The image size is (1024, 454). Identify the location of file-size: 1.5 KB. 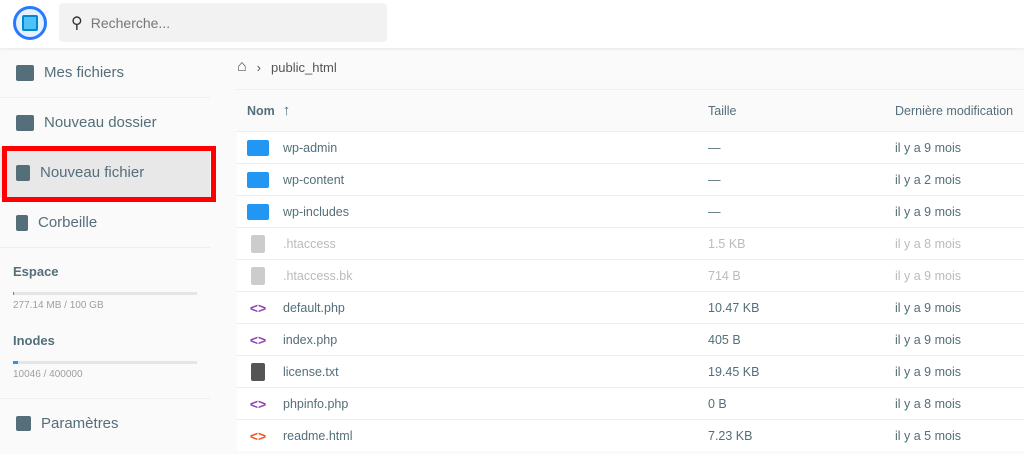
(727, 243).